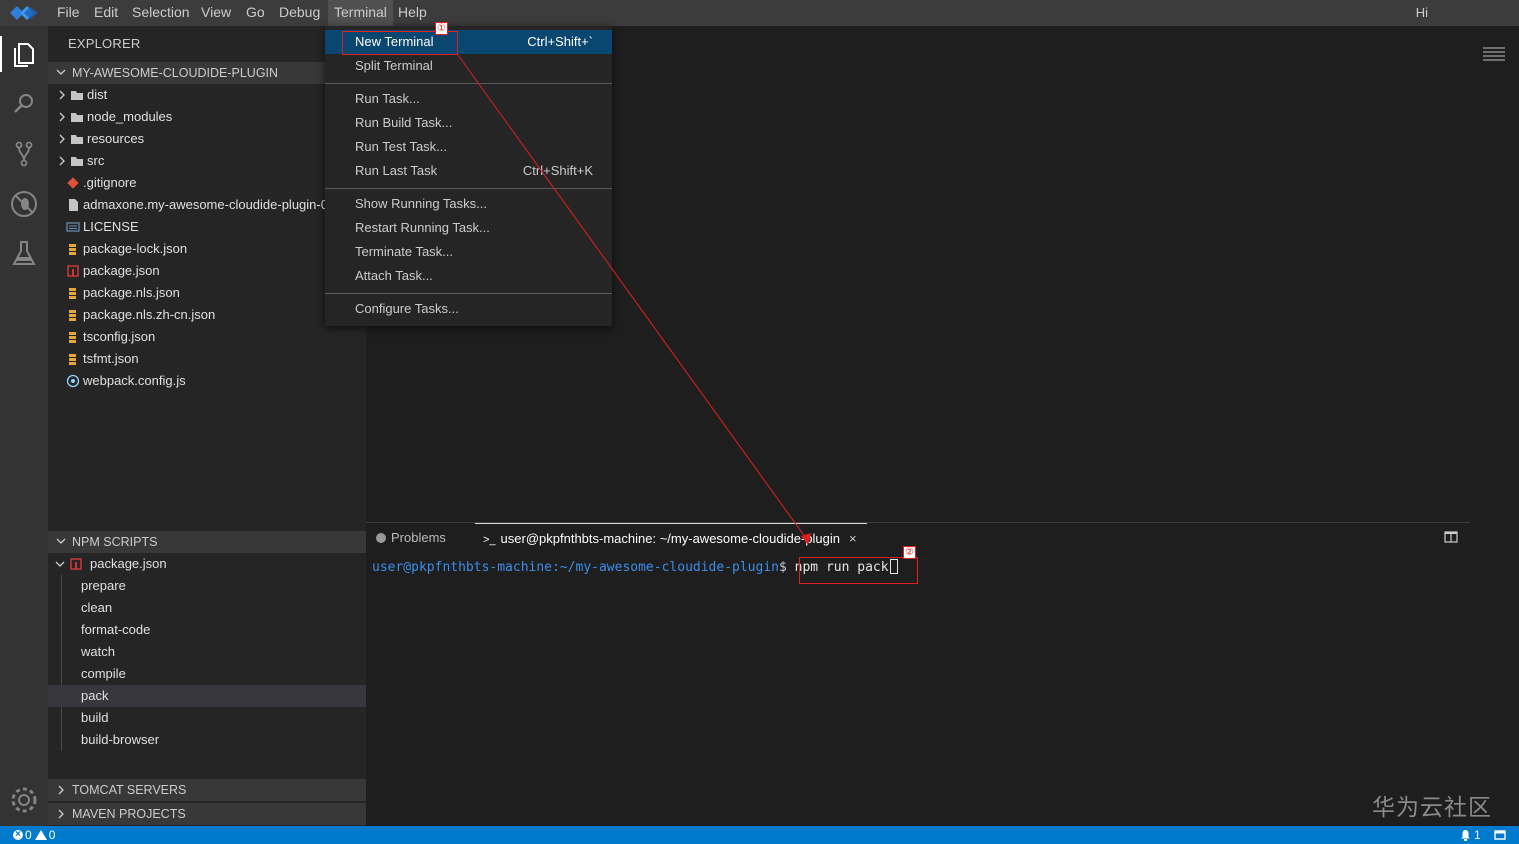 The width and height of the screenshot is (1519, 844). Describe the element at coordinates (1500, 835) in the screenshot. I see `feedback-icon` at that location.